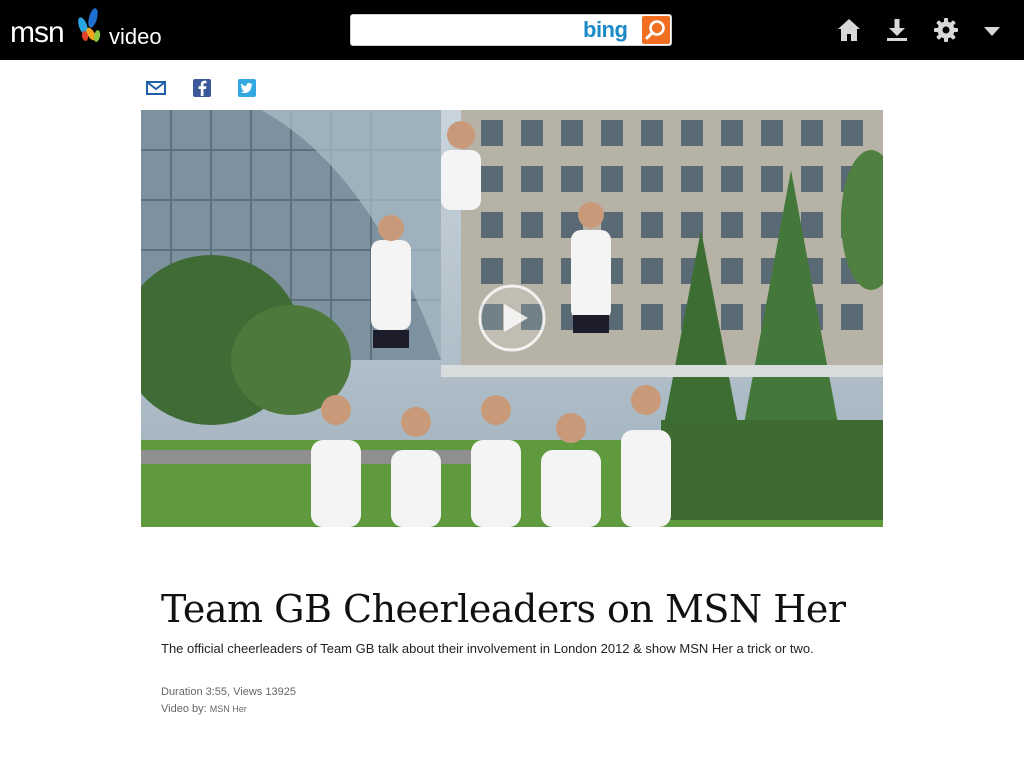  What do you see at coordinates (503, 609) in the screenshot?
I see `video-title: Team GB Cheerleaders on MSN Her` at bounding box center [503, 609].